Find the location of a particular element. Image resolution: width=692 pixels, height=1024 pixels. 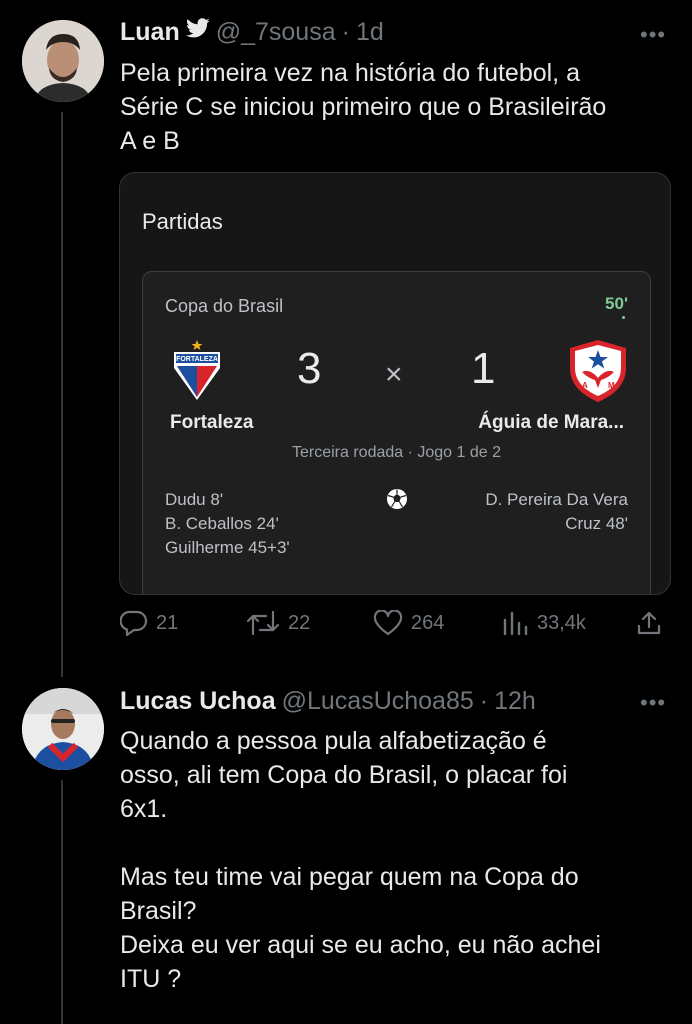

like-button: 264 is located at coordinates (408, 623).